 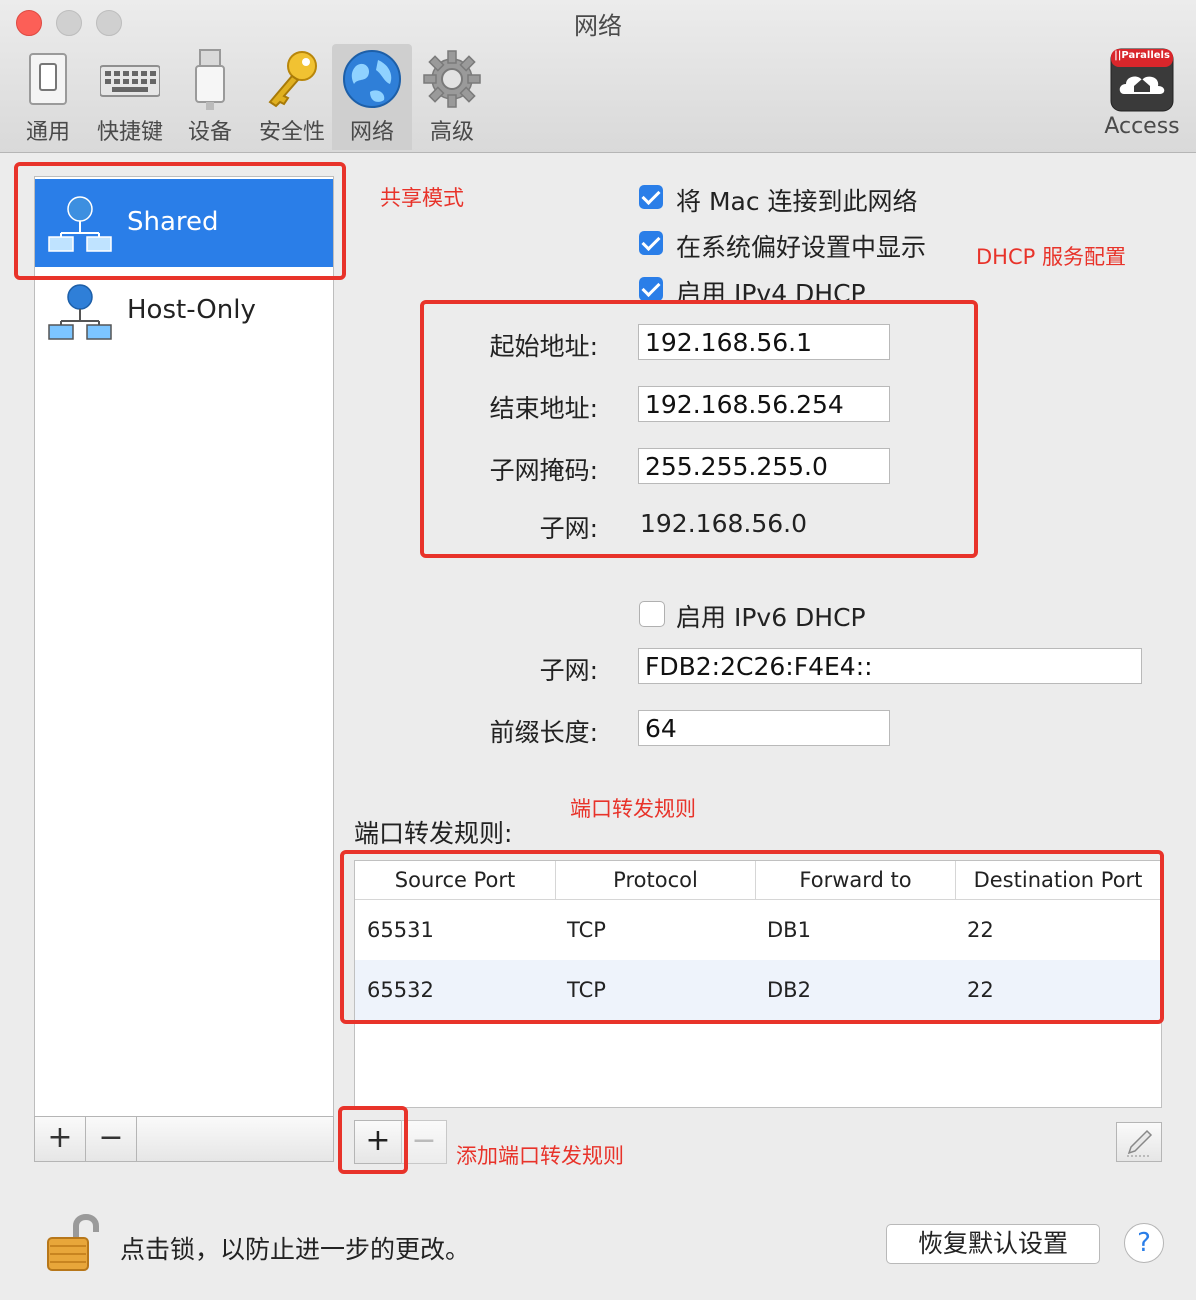 I want to click on tab-advanced: 高级, so click(x=452, y=97).